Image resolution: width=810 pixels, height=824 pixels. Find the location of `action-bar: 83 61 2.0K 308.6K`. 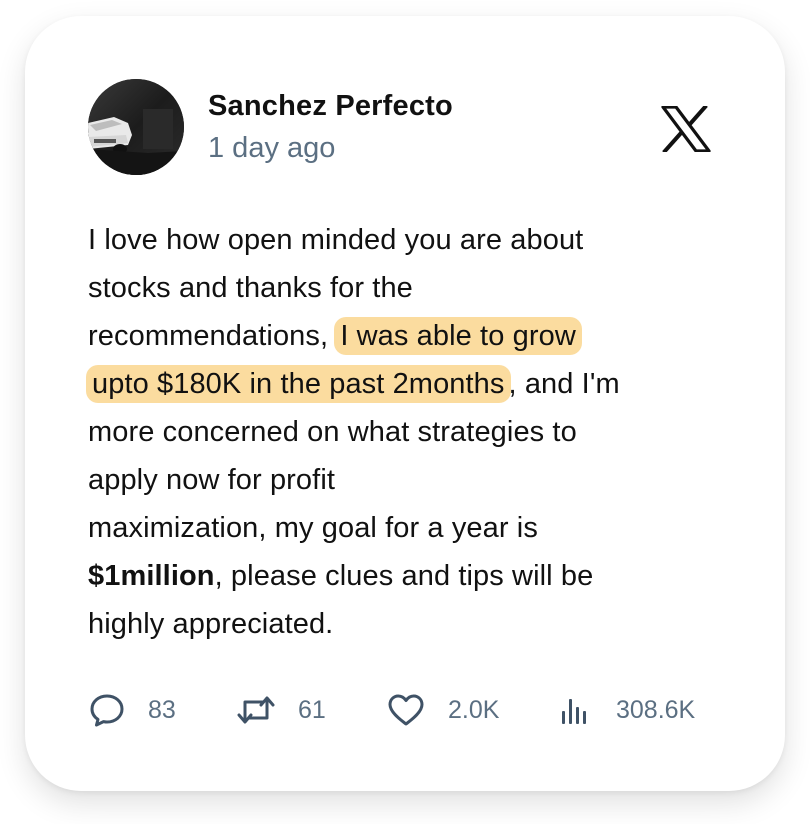

action-bar: 83 61 2.0K 308.6K is located at coordinates (413, 710).